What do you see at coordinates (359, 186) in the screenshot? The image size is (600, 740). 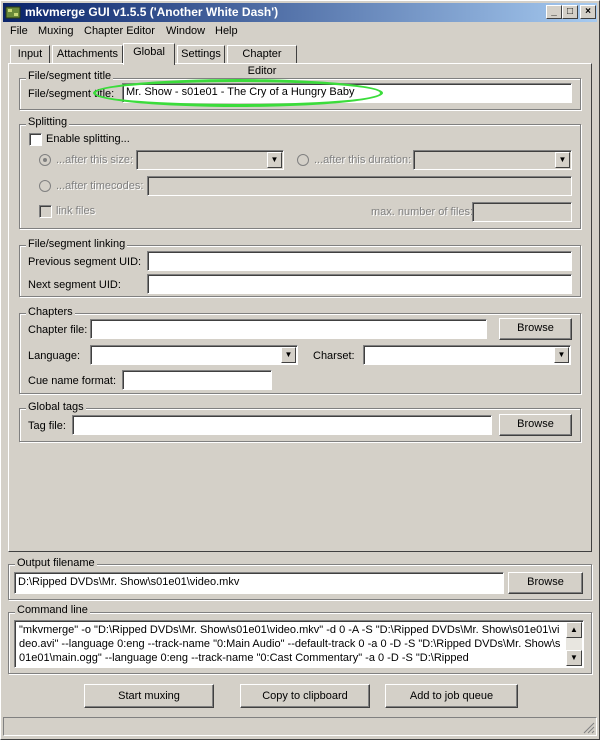 I see `split-timecodes-input` at bounding box center [359, 186].